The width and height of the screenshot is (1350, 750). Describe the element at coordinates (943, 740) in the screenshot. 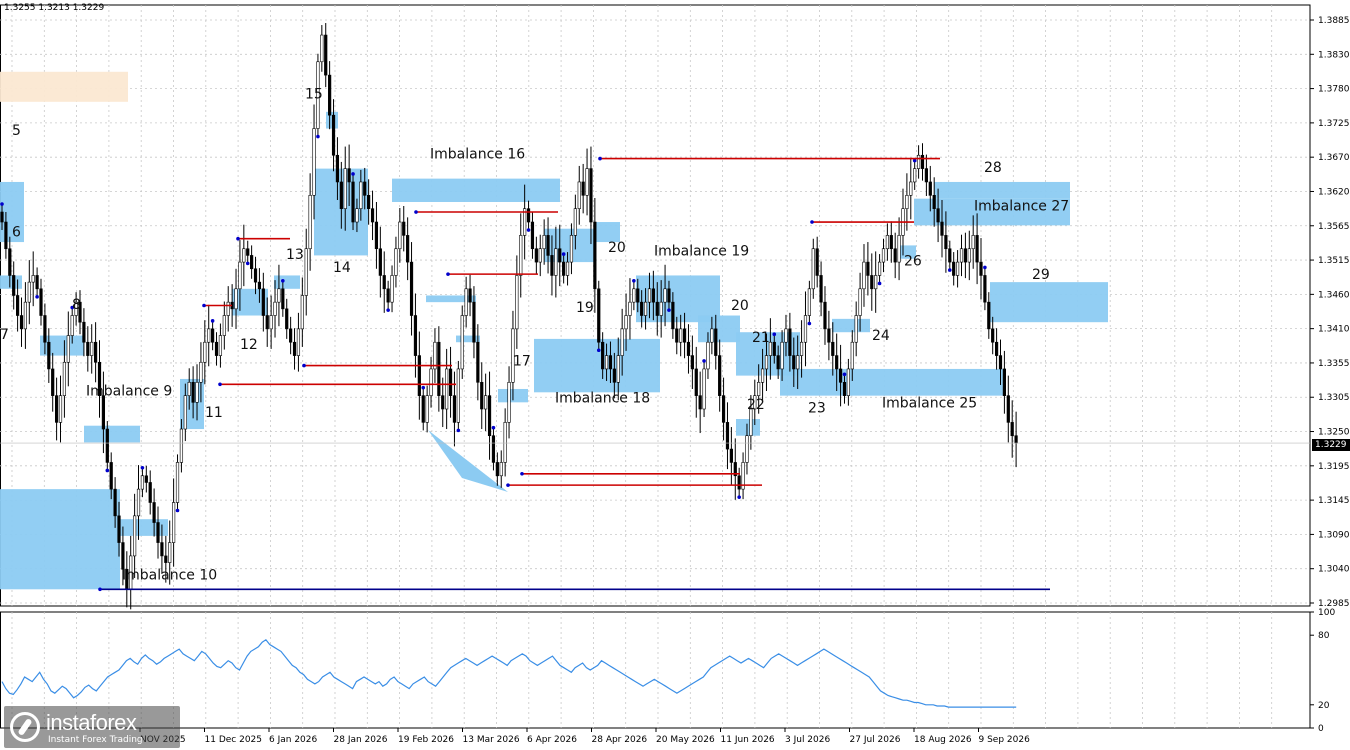

I see `time-tick-label: 18 Aug 2026` at that location.